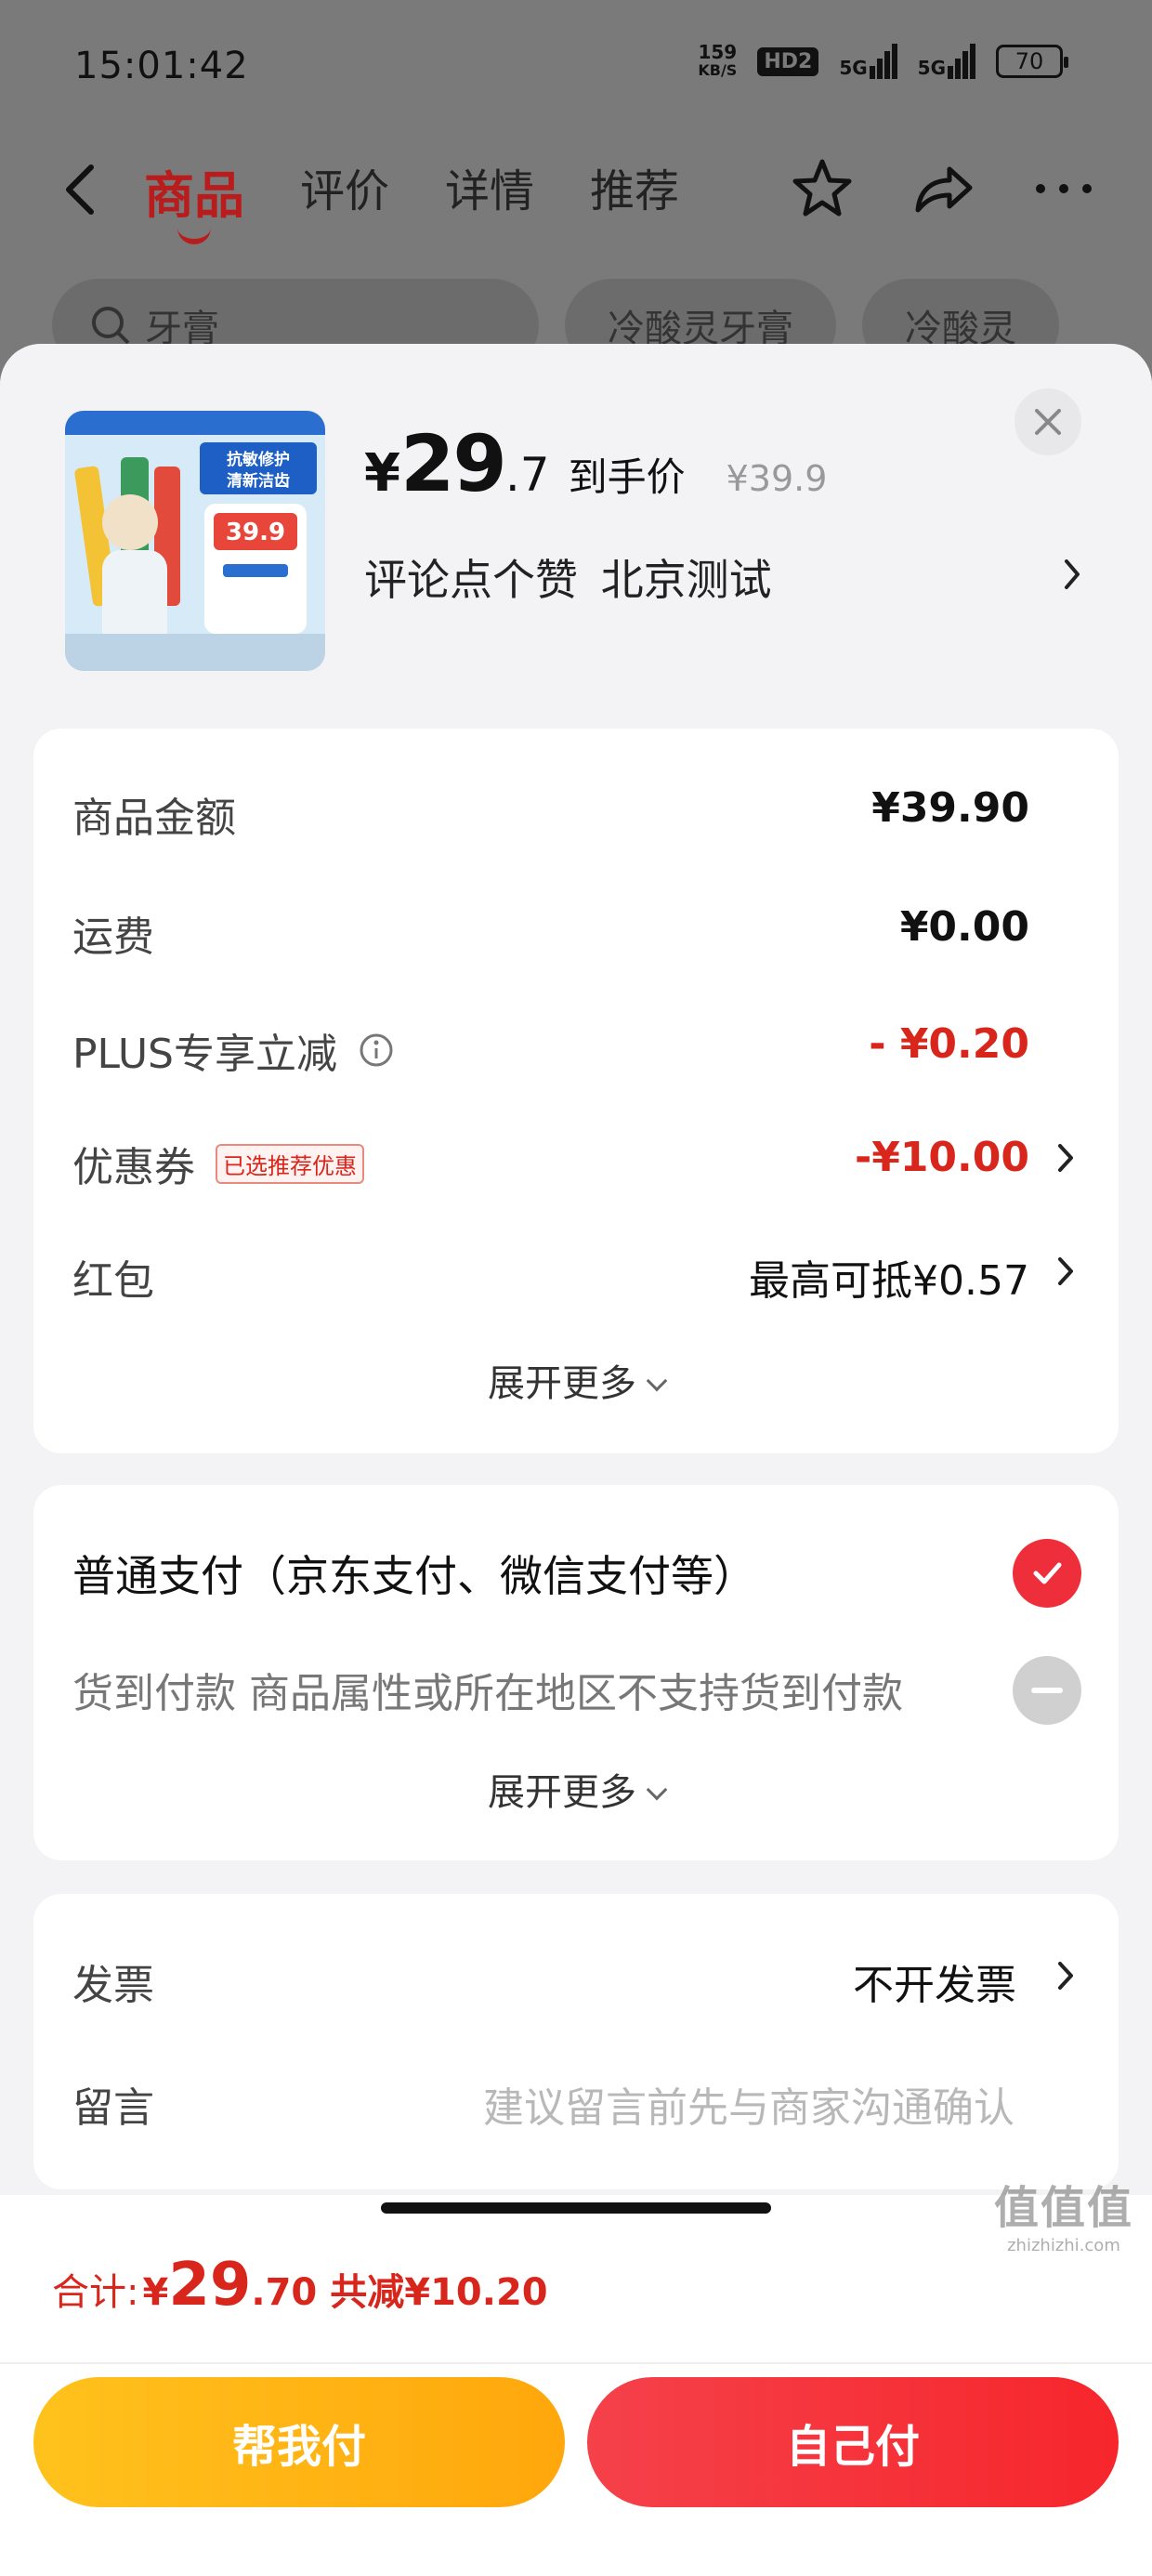 The image size is (1152, 2576). I want to click on home-indicator, so click(576, 2208).